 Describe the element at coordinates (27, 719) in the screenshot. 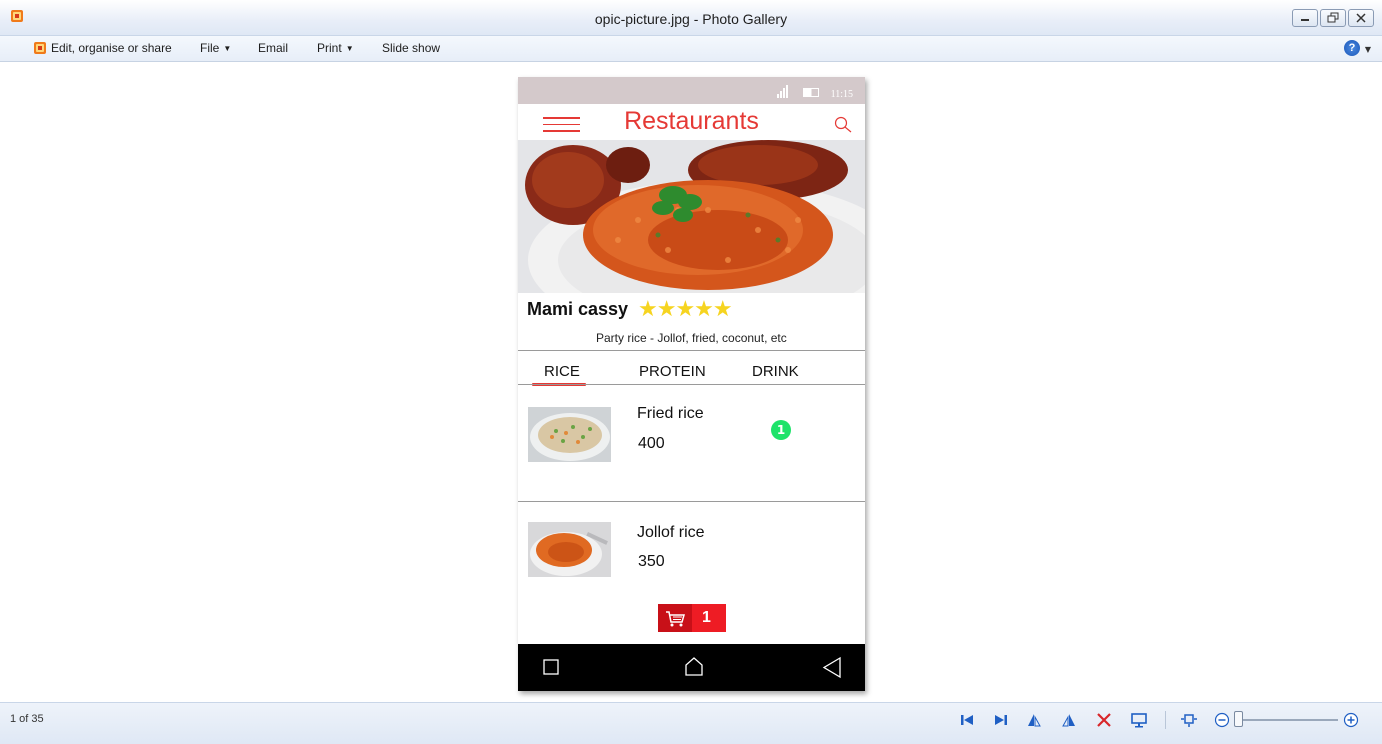

I see `page-indicator: 1 of 35` at that location.